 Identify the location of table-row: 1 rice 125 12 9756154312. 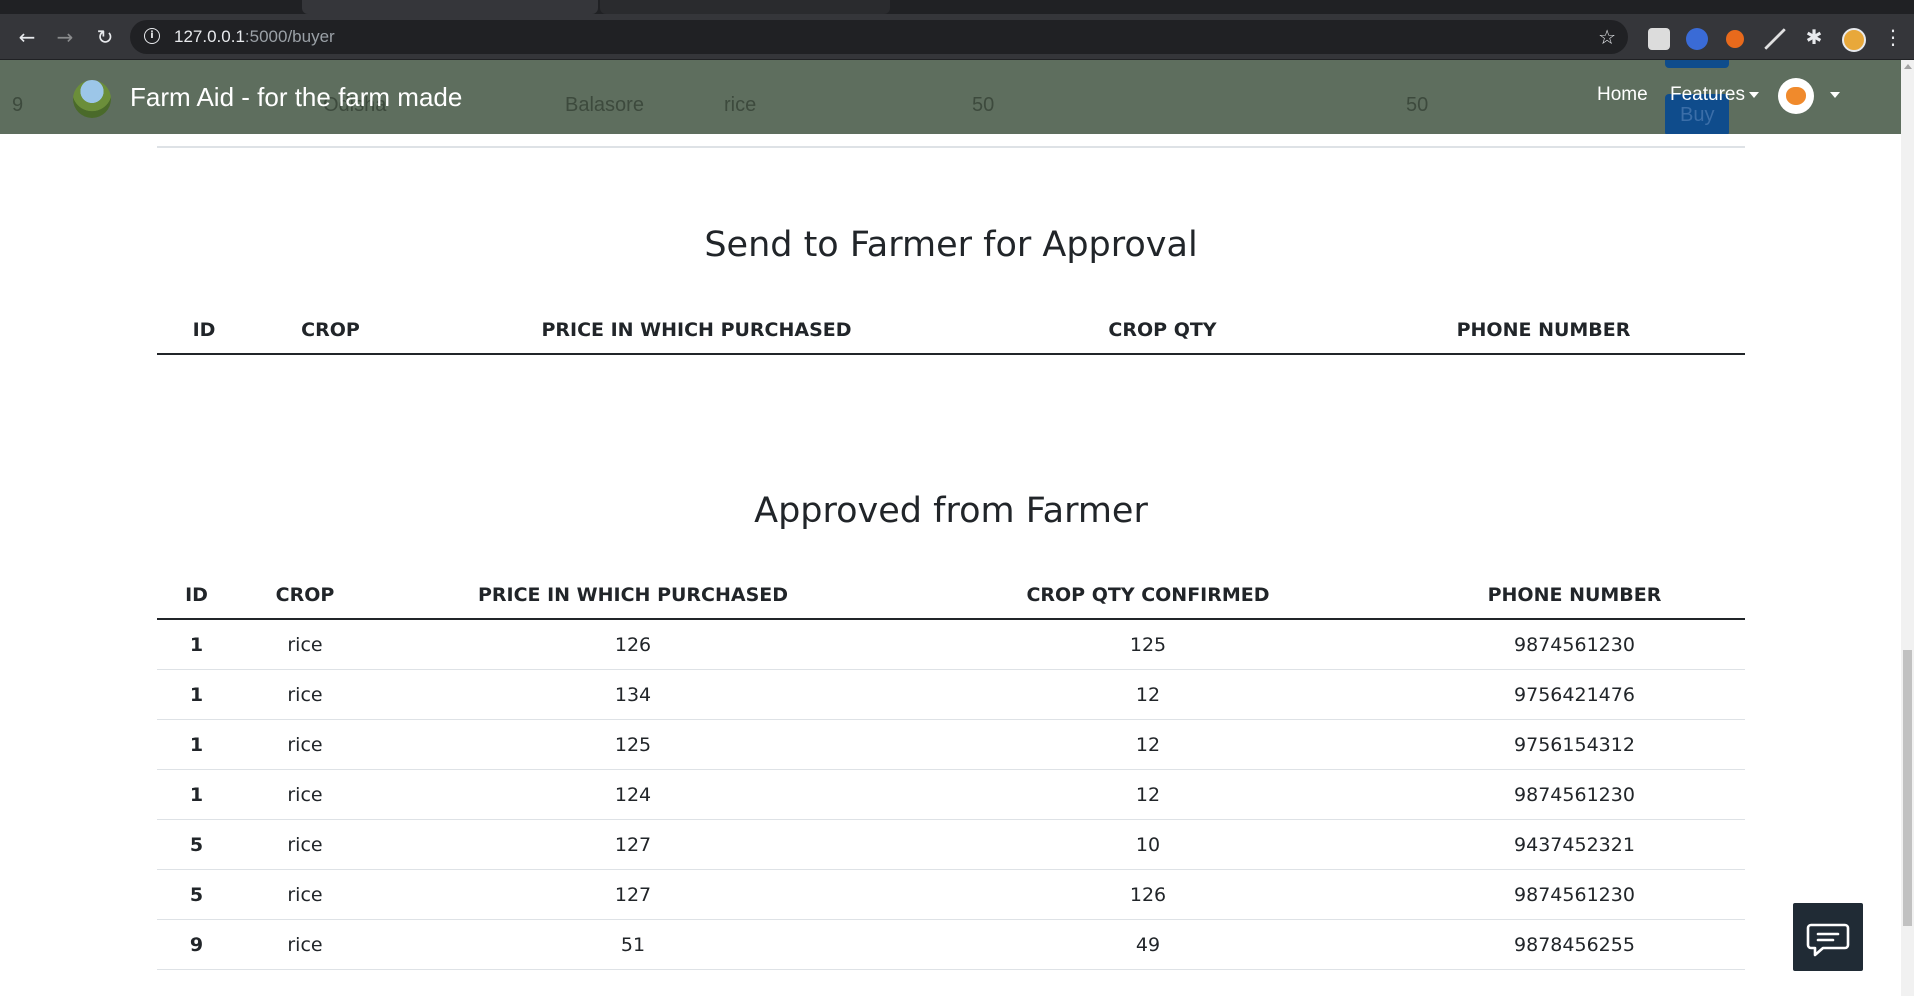
(951, 744).